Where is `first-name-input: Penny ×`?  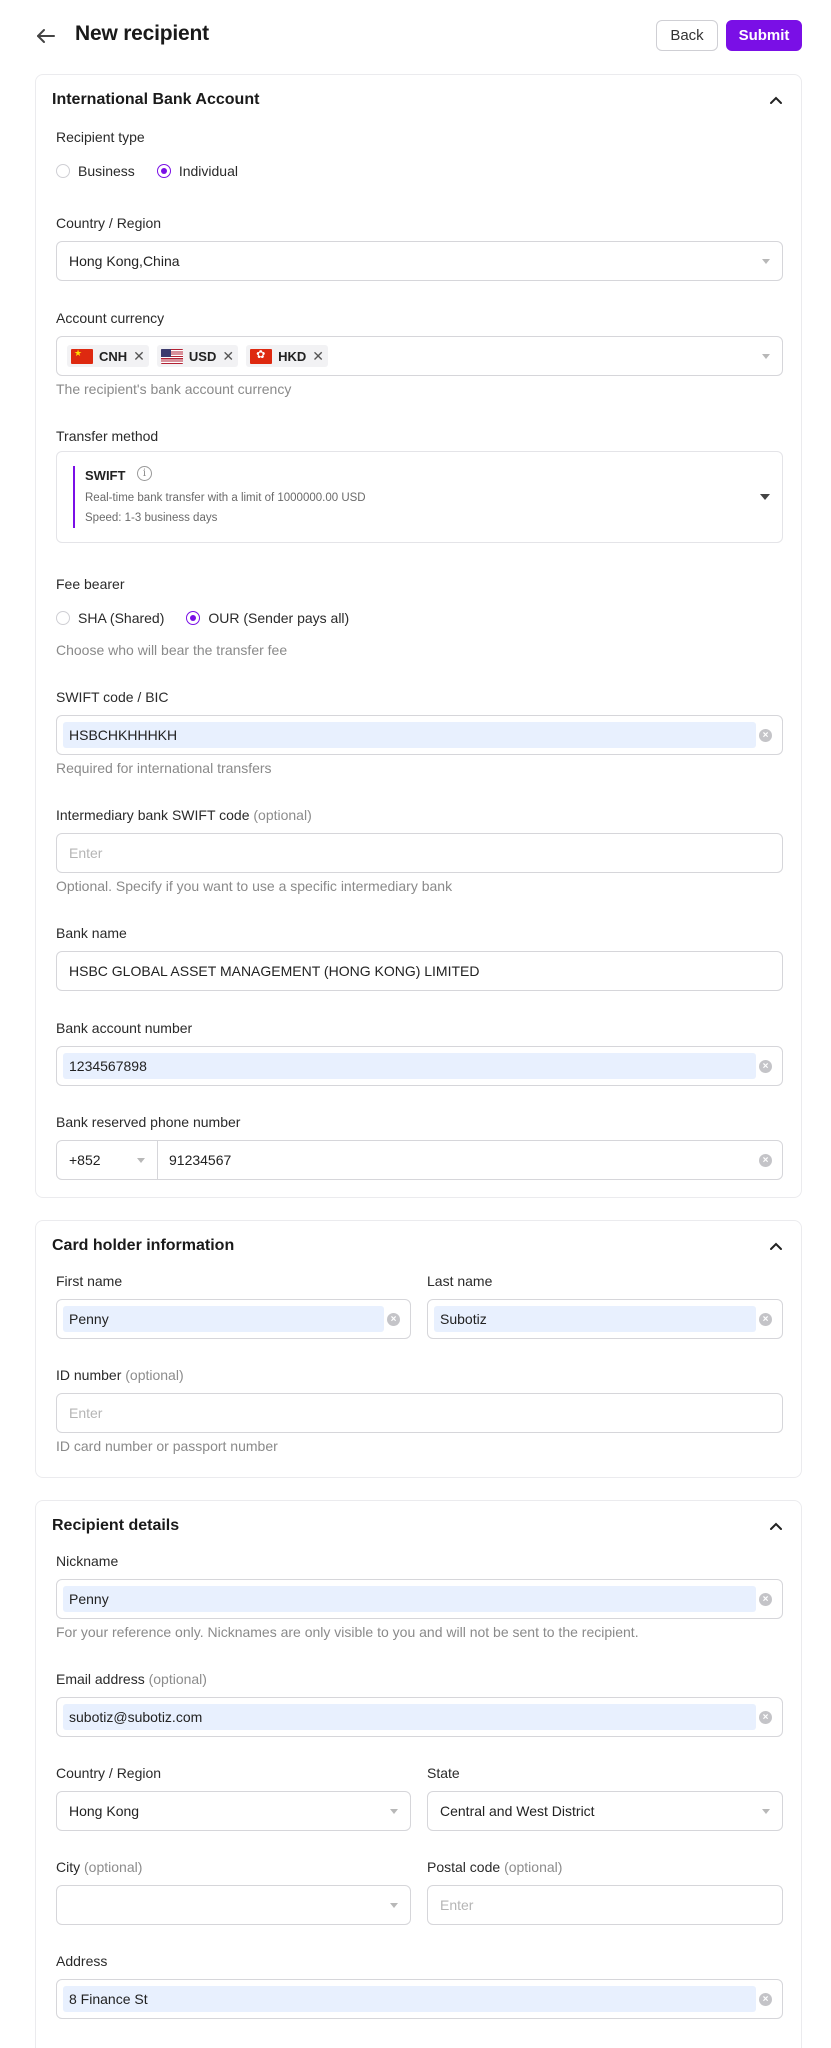 first-name-input: Penny × is located at coordinates (233, 1319).